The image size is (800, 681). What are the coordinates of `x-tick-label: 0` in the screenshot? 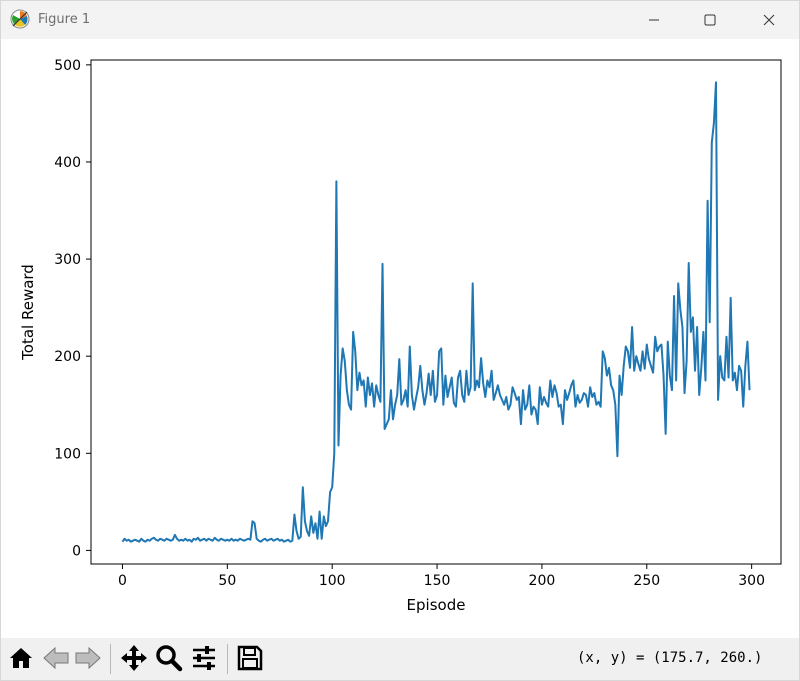 It's located at (122, 581).